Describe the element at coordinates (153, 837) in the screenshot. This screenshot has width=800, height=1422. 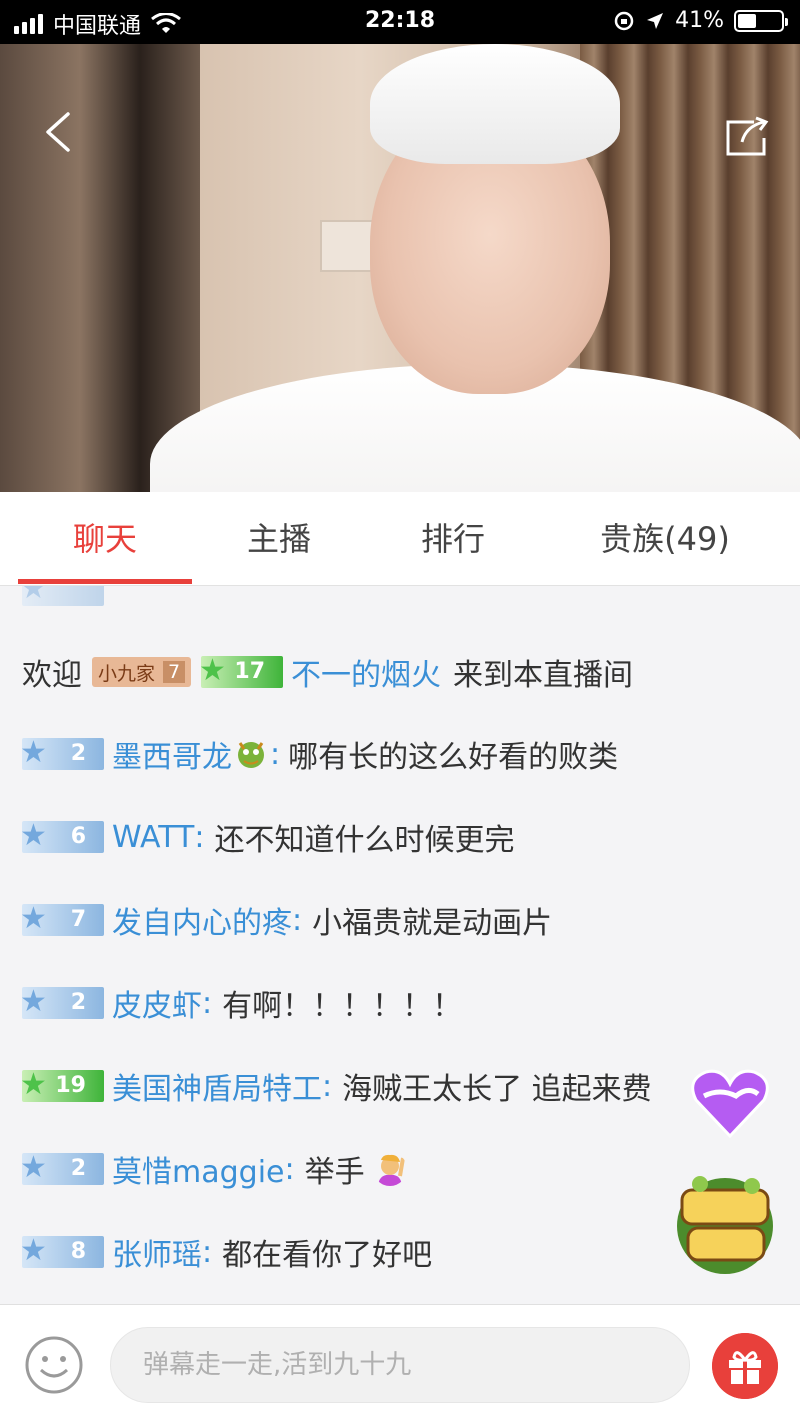
I see `chat-username: WATT` at that location.